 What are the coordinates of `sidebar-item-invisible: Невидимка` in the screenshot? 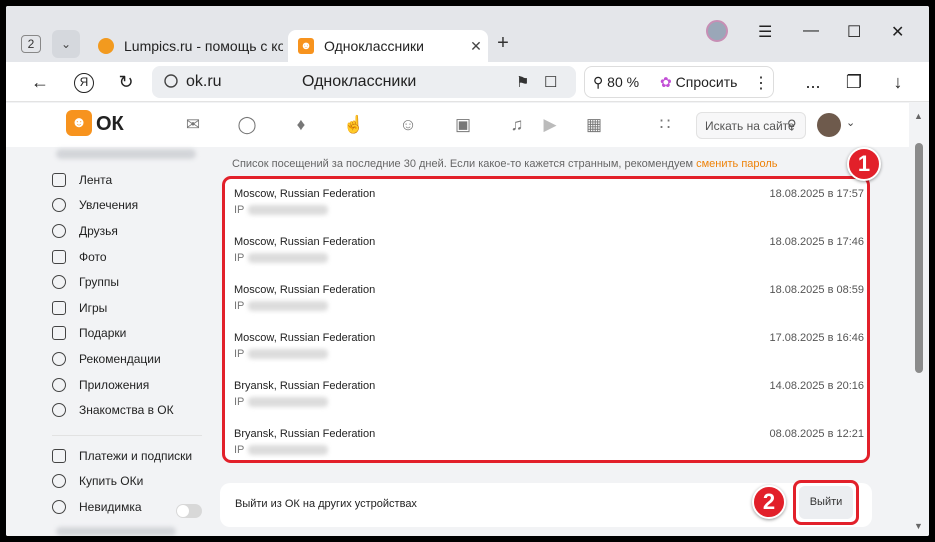 It's located at (97, 507).